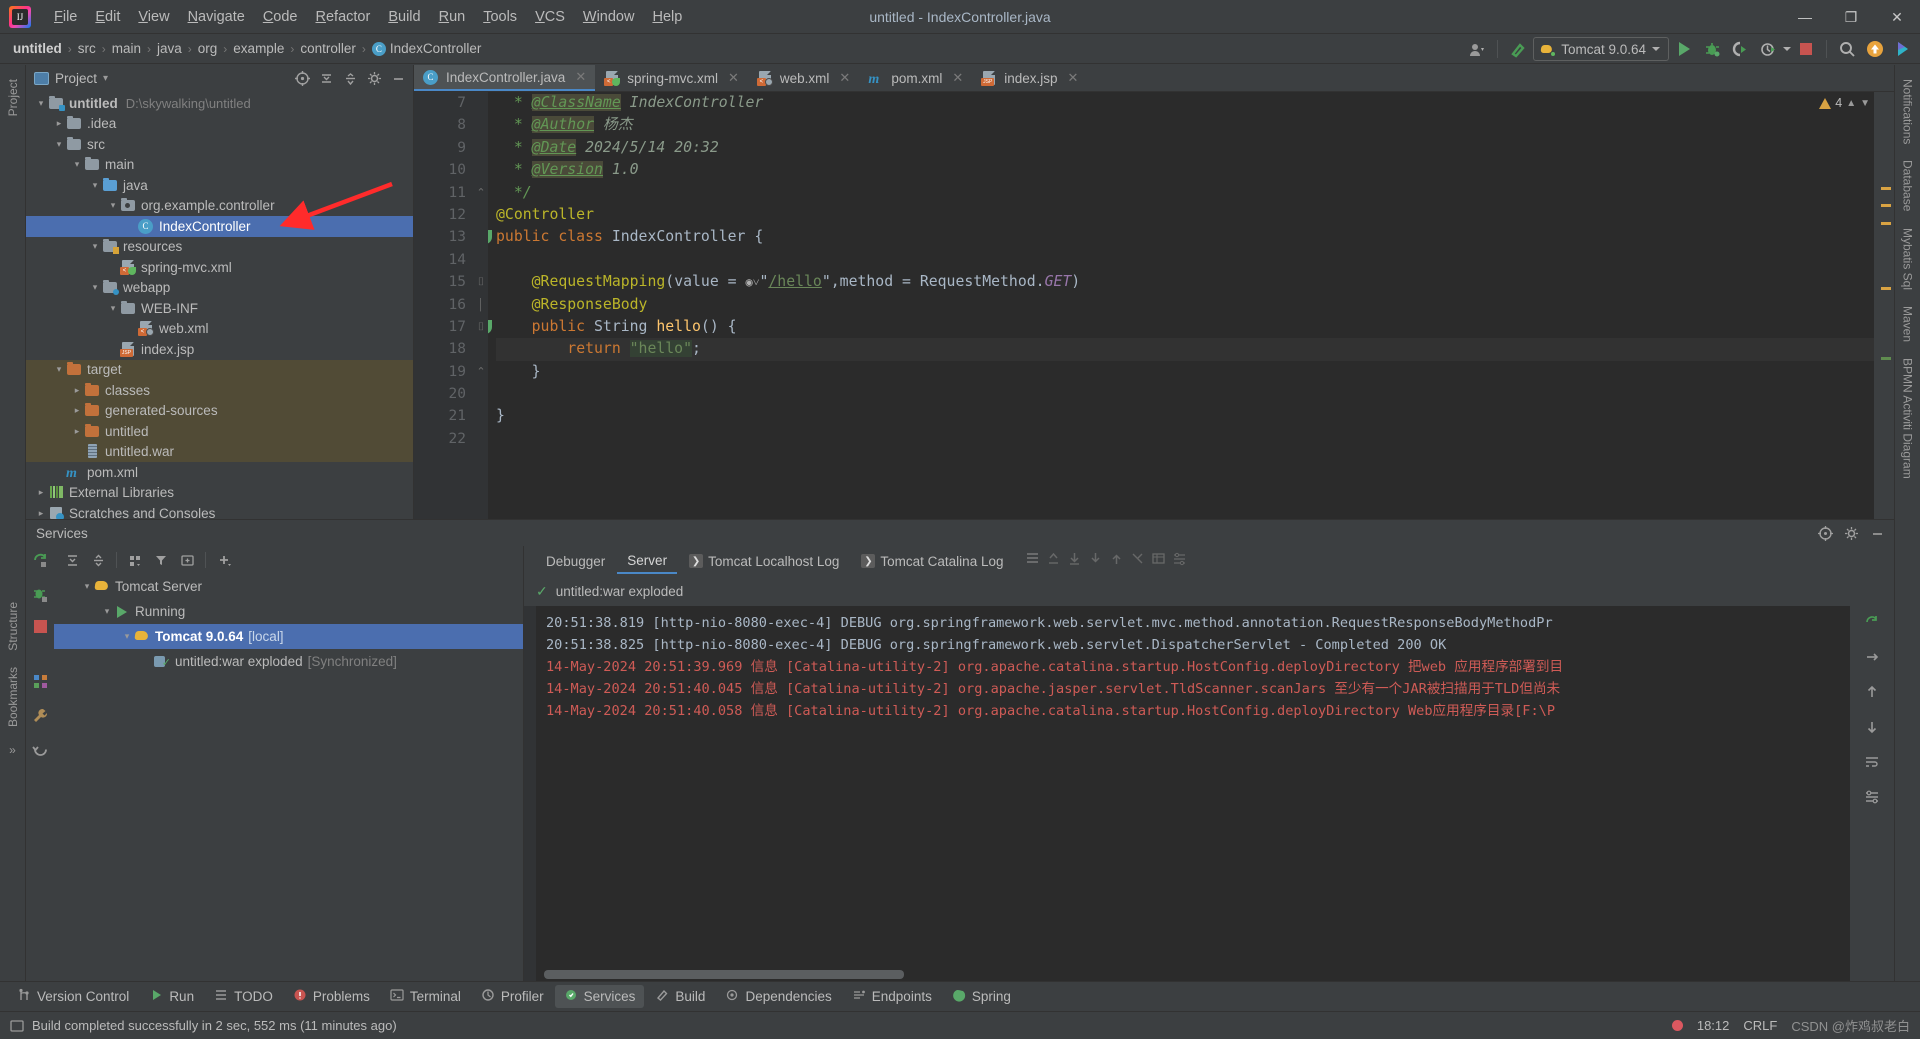  I want to click on menu-refactor: Refactor, so click(343, 17).